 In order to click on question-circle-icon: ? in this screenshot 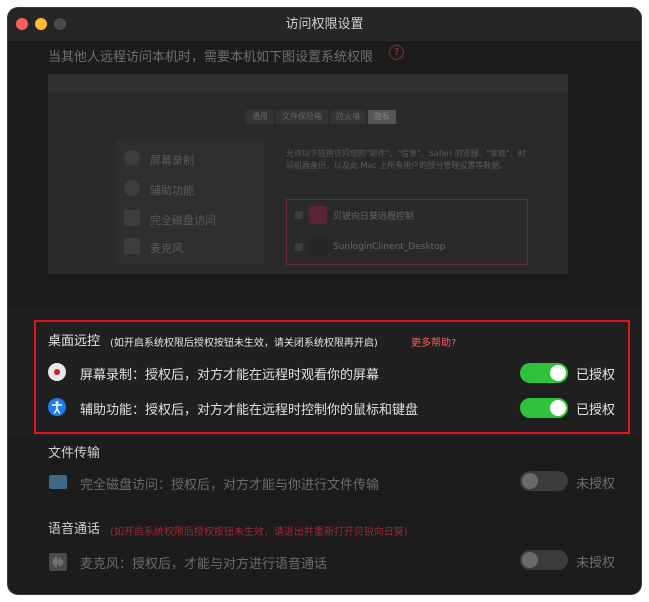, I will do `click(396, 52)`.